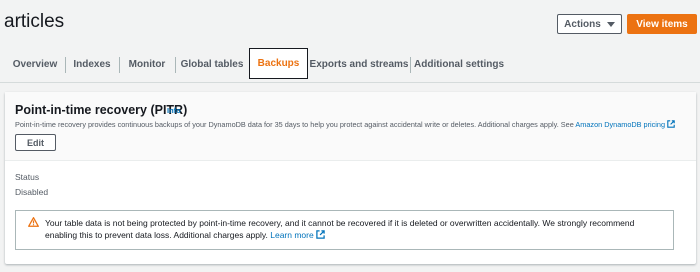 This screenshot has height=272, width=700. Describe the element at coordinates (147, 64) in the screenshot. I see `tab-monitor: Monitor` at that location.